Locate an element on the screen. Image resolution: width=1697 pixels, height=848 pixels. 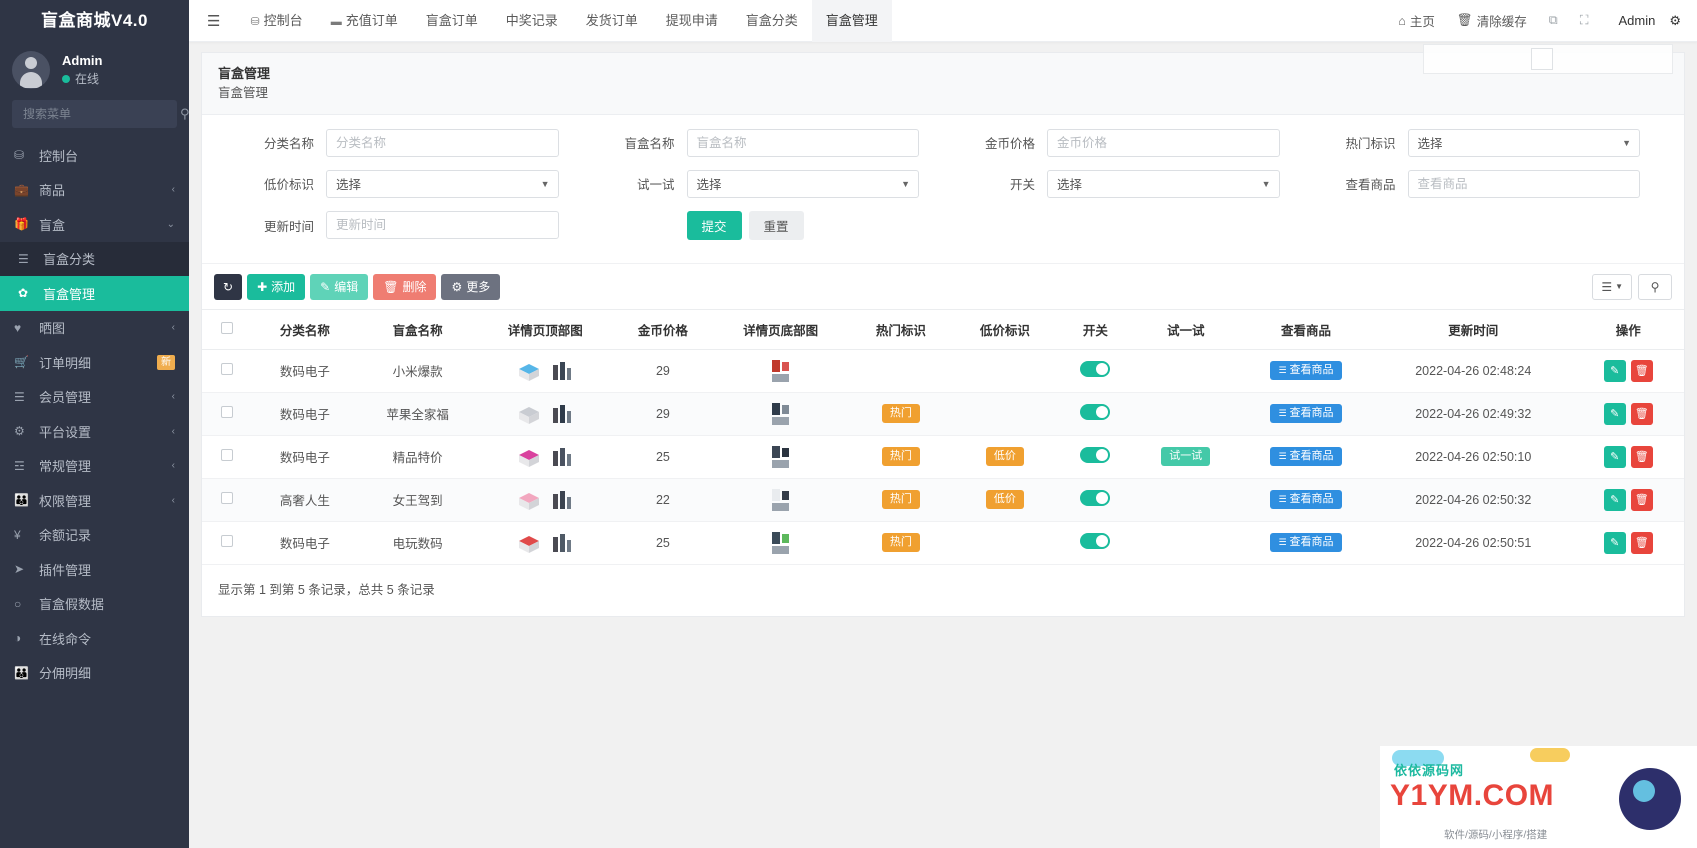
topbar-action-2: ⧉ is located at coordinates (1553, 20).